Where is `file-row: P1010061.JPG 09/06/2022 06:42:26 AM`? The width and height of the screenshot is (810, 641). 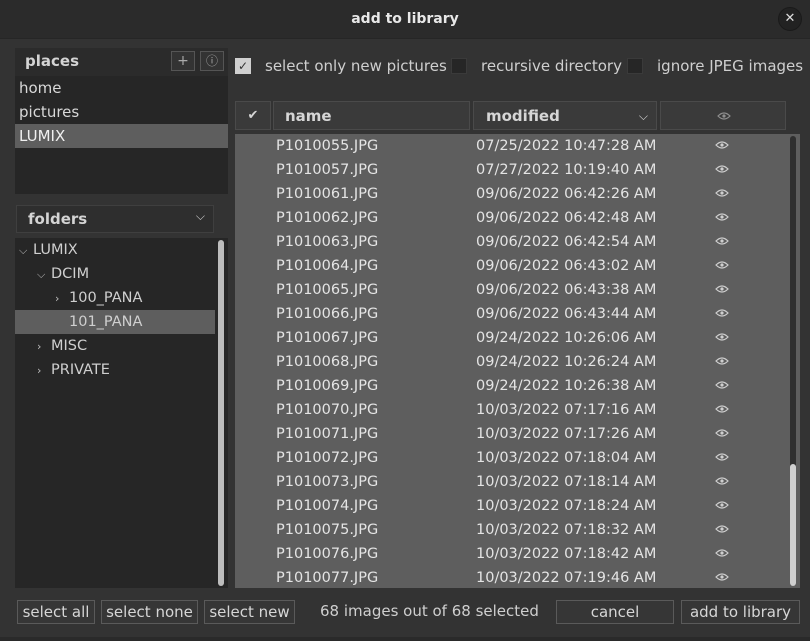
file-row: P1010061.JPG 09/06/2022 06:42:26 AM is located at coordinates (511, 194).